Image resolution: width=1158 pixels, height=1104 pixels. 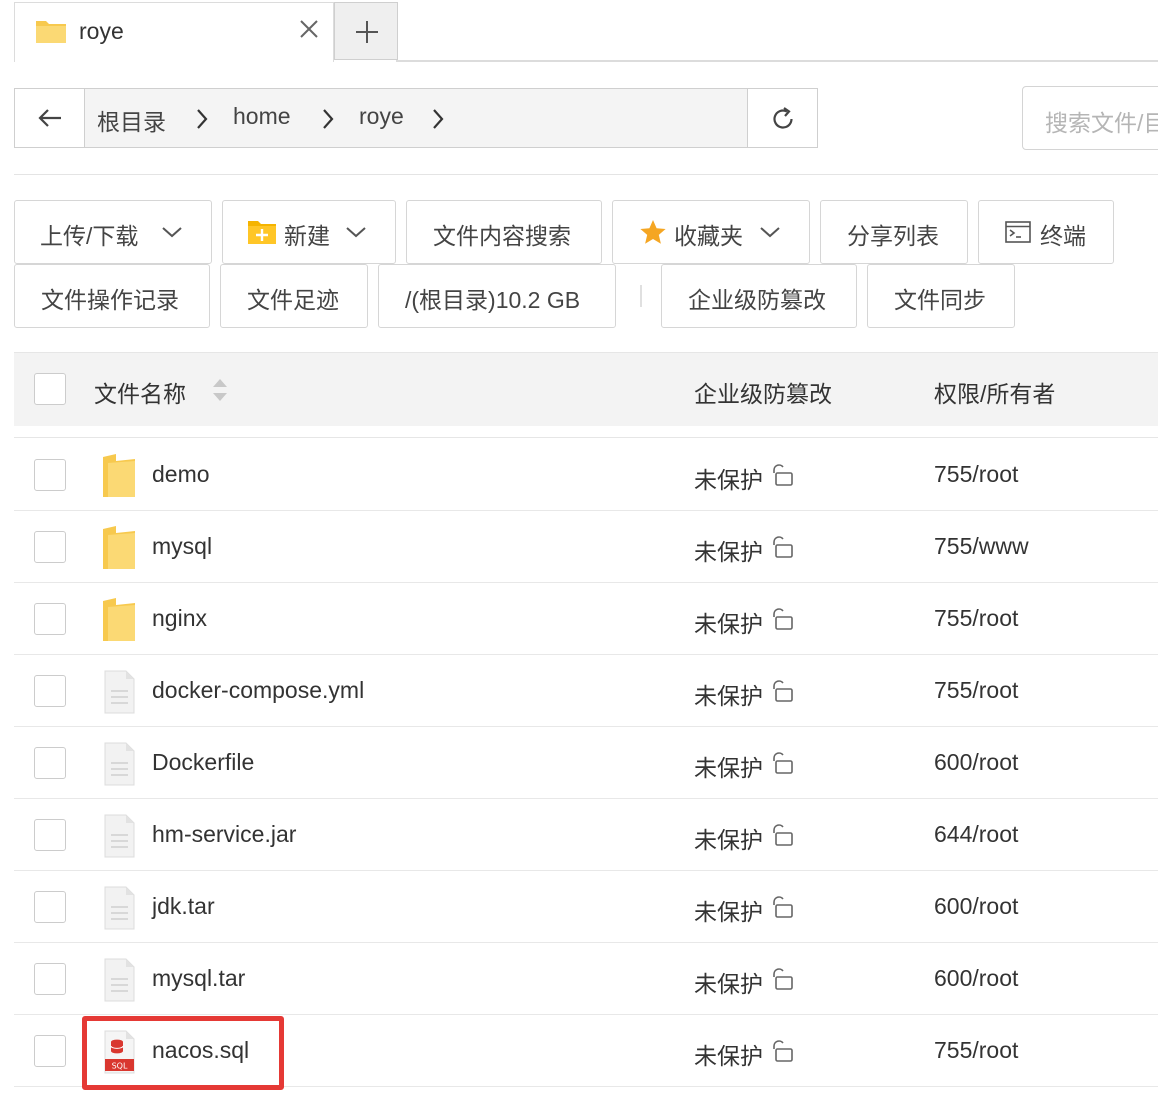 I want to click on new-button: 新建, so click(x=309, y=232).